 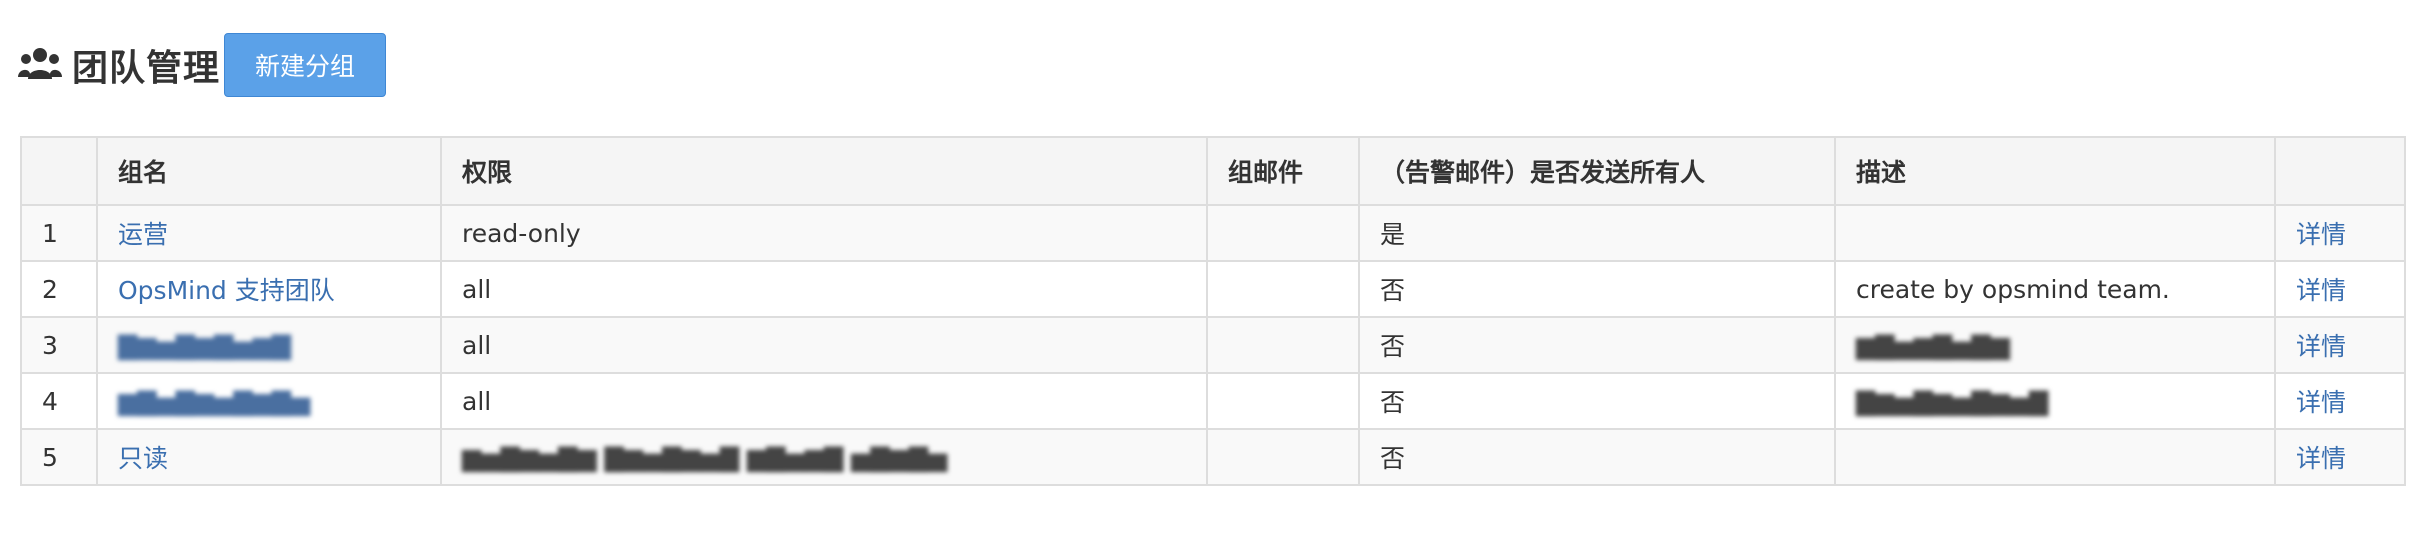 I want to click on row-send-all: 是, so click(x=1597, y=233).